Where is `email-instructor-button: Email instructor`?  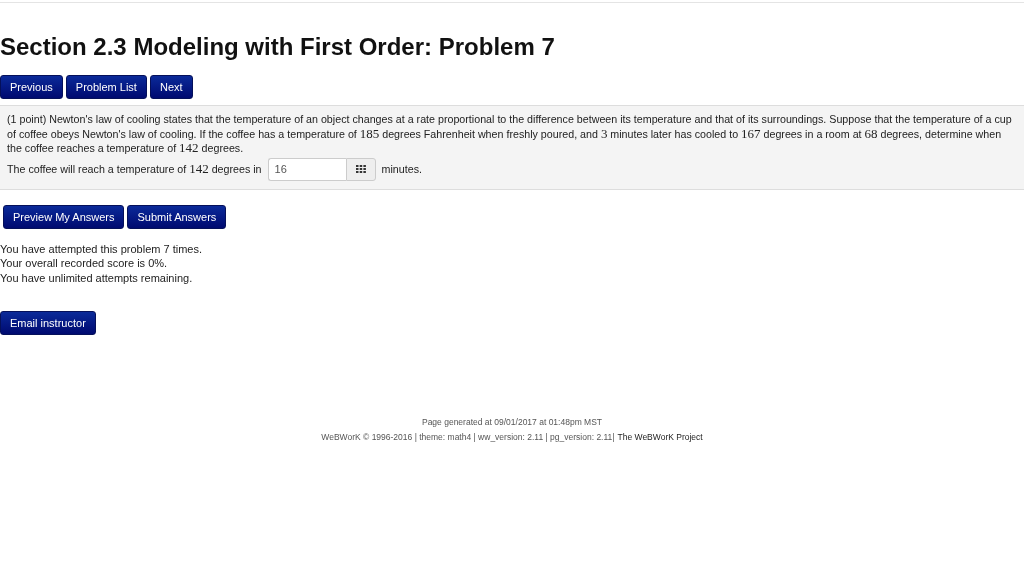 email-instructor-button: Email instructor is located at coordinates (48, 323).